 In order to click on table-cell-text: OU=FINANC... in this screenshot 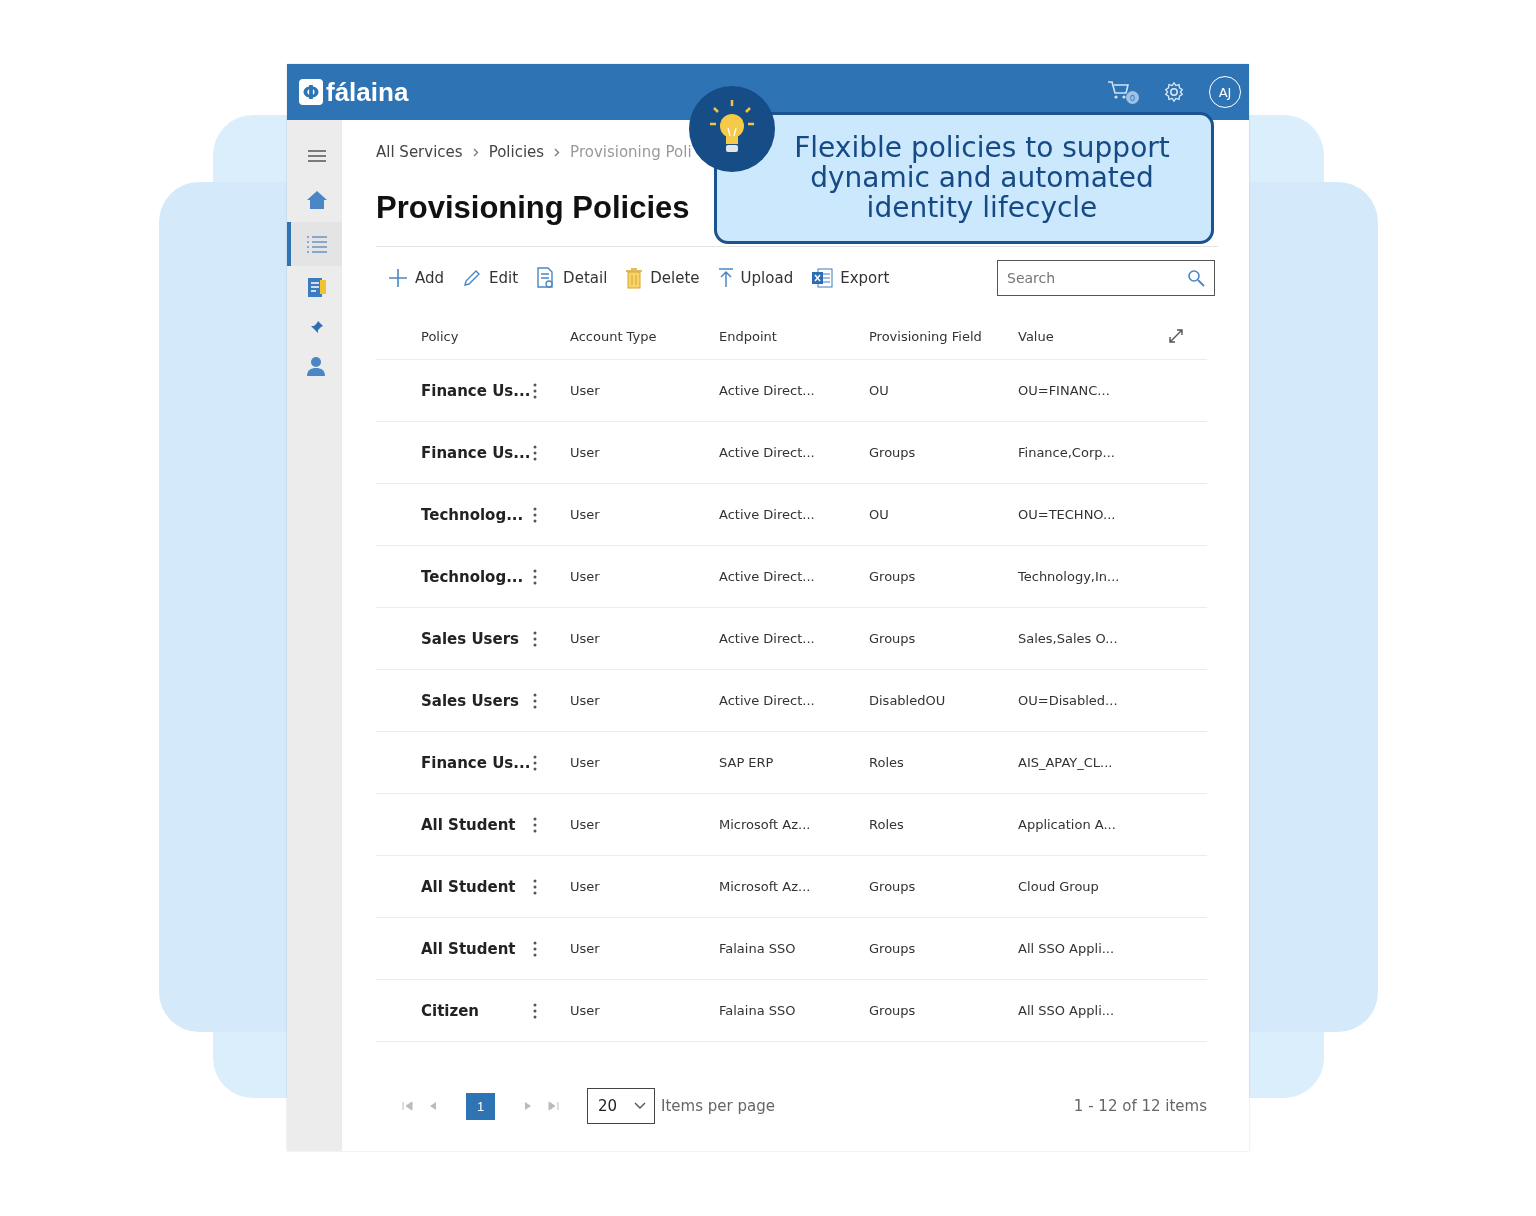, I will do `click(1064, 390)`.